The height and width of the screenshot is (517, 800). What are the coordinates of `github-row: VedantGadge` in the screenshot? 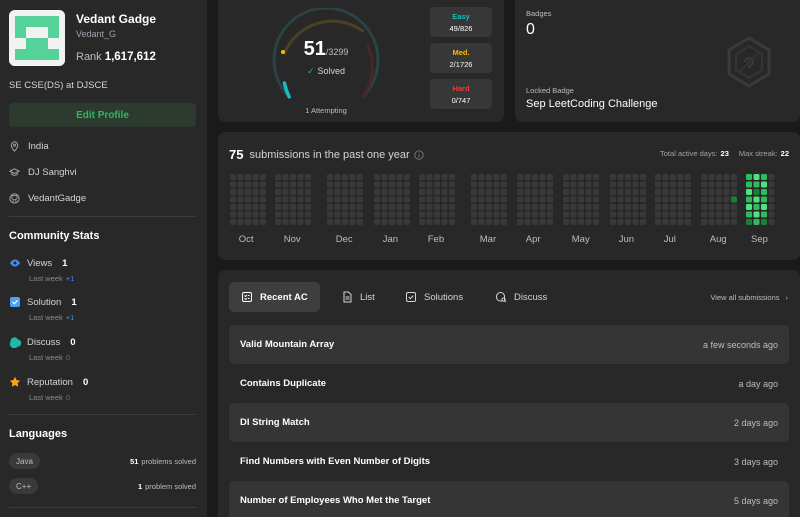 It's located at (47, 198).